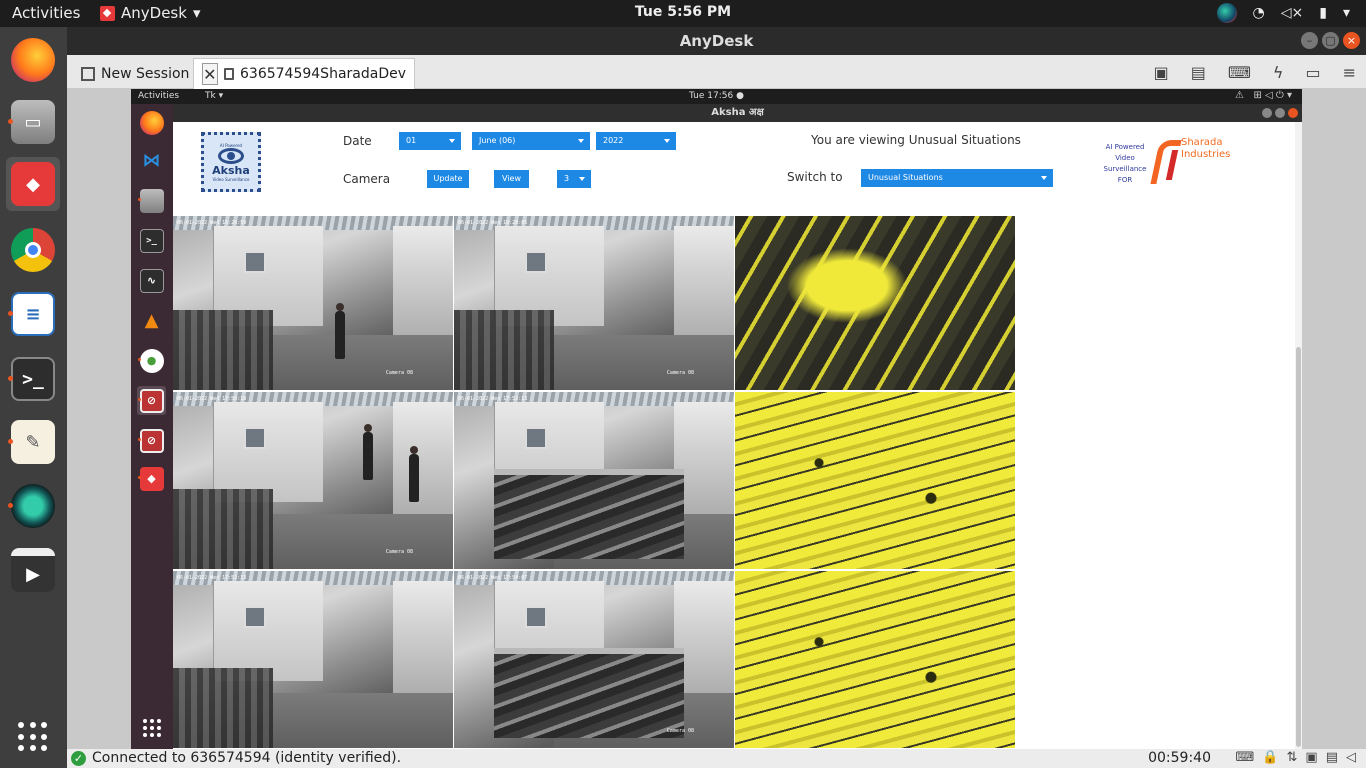 This screenshot has height=768, width=1366. What do you see at coordinates (268, 631) in the screenshot?
I see `shed` at bounding box center [268, 631].